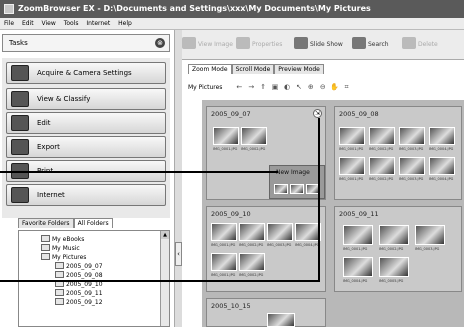 This screenshot has height=327, width=464. Describe the element at coordinates (49, 23) in the screenshot. I see `menu-view: View` at that location.